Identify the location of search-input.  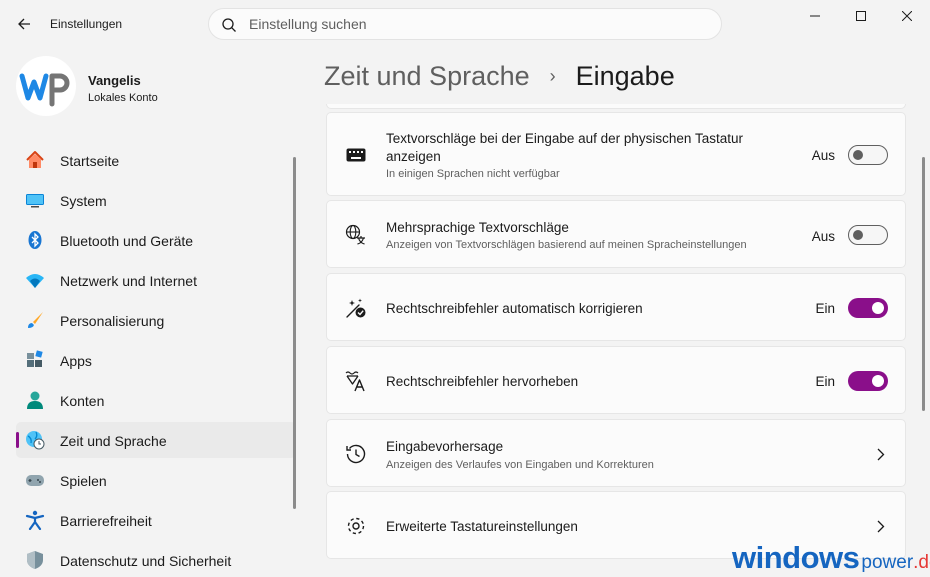
(469, 24).